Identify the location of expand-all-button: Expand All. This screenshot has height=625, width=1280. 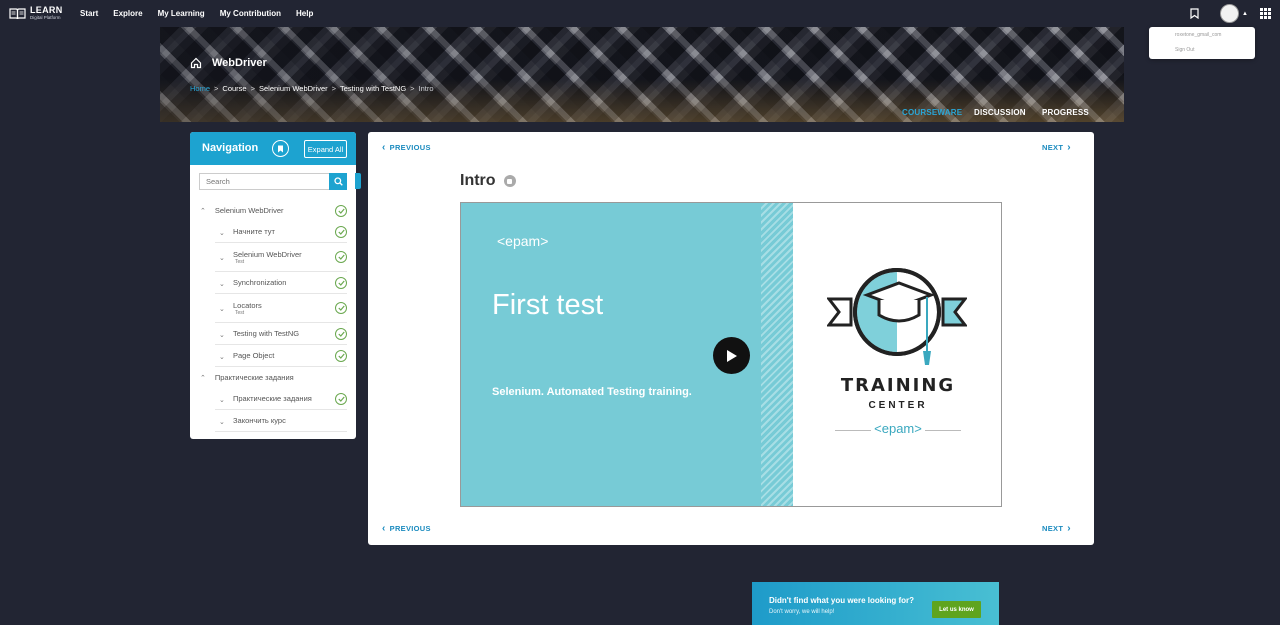
(325, 149).